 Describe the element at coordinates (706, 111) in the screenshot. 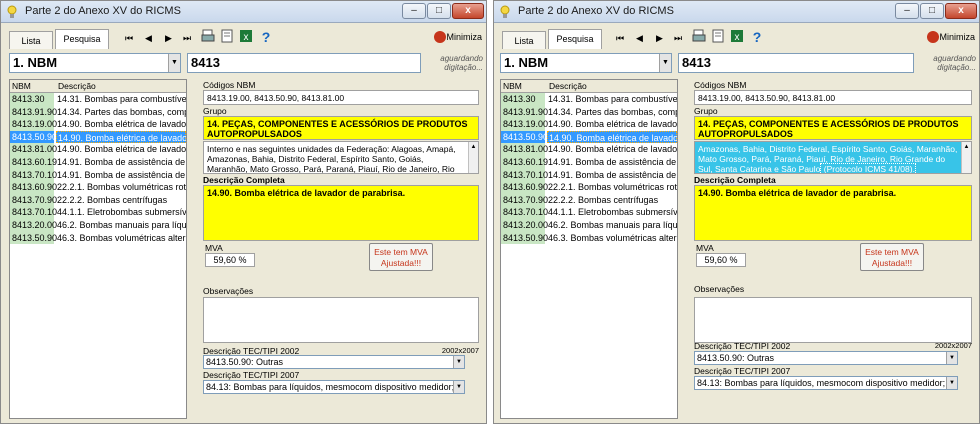

I see `grupo-label: Grupo` at that location.